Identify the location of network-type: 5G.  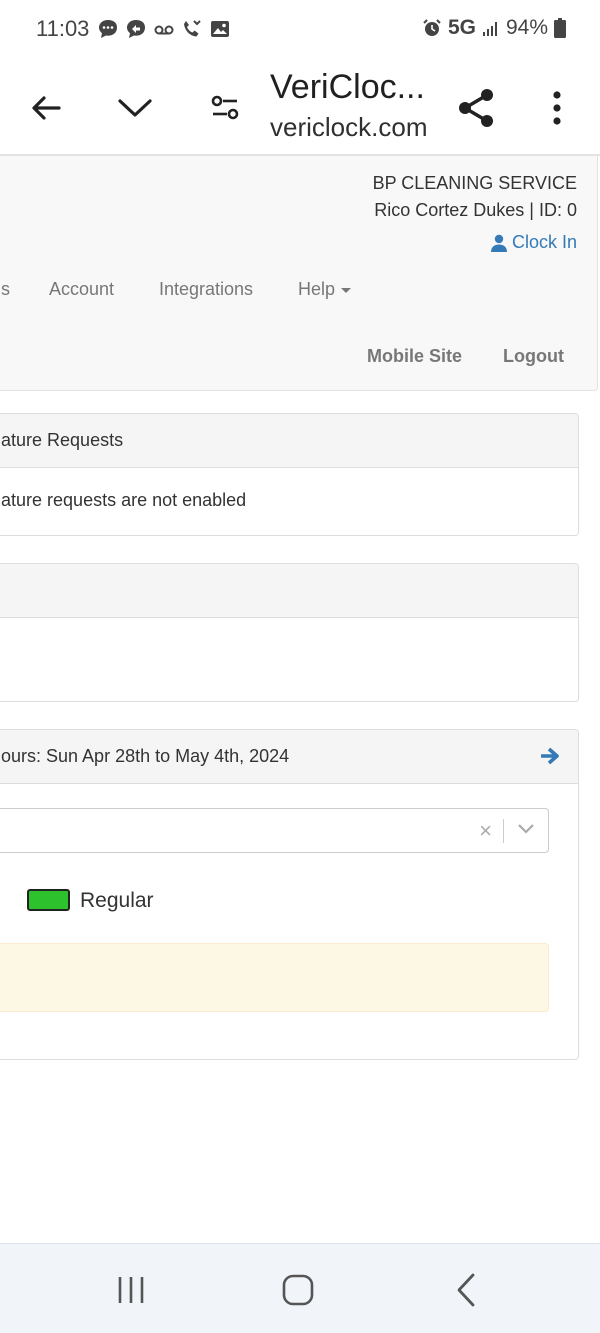
(461, 27).